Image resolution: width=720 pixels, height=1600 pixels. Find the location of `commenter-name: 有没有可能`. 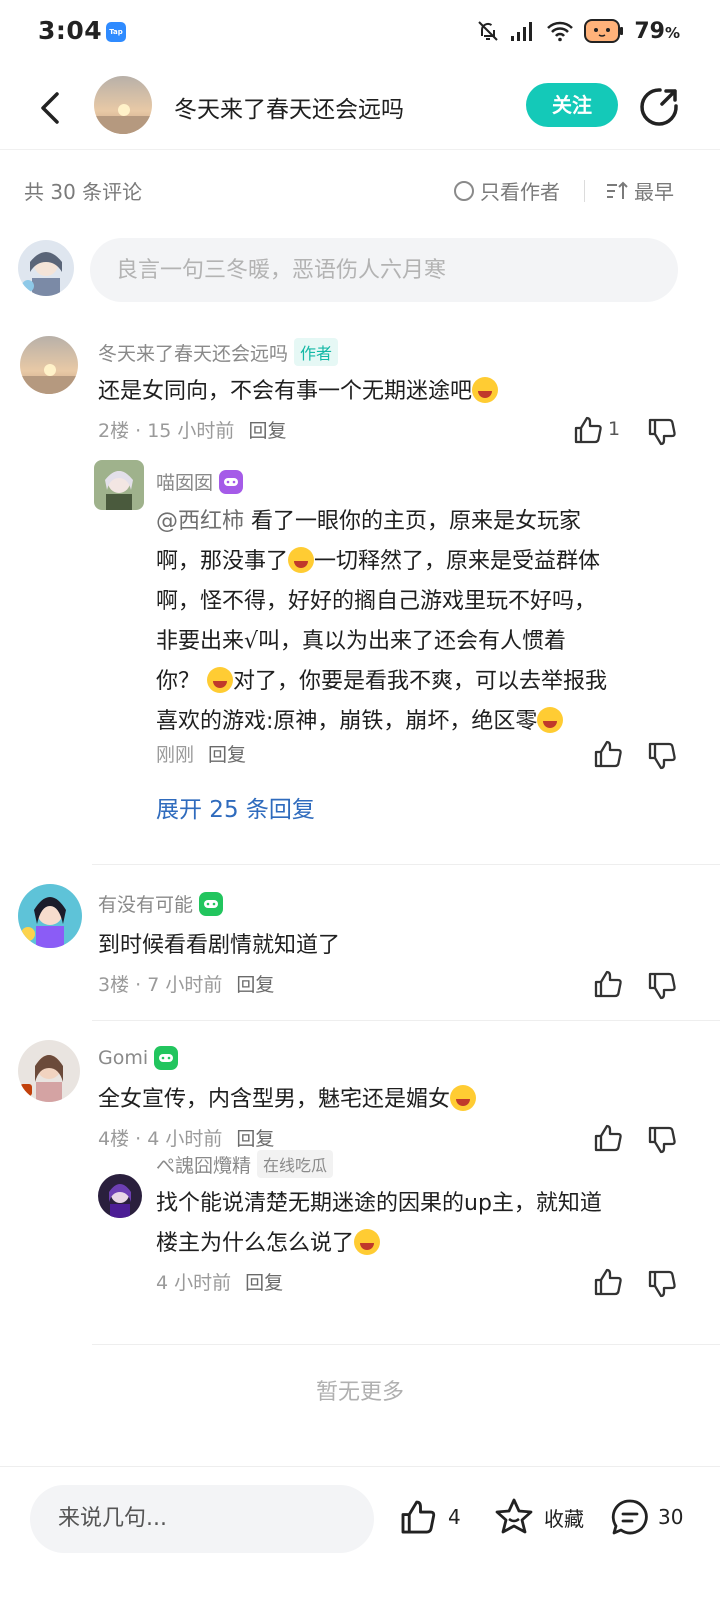

commenter-name: 有没有可能 is located at coordinates (145, 903).